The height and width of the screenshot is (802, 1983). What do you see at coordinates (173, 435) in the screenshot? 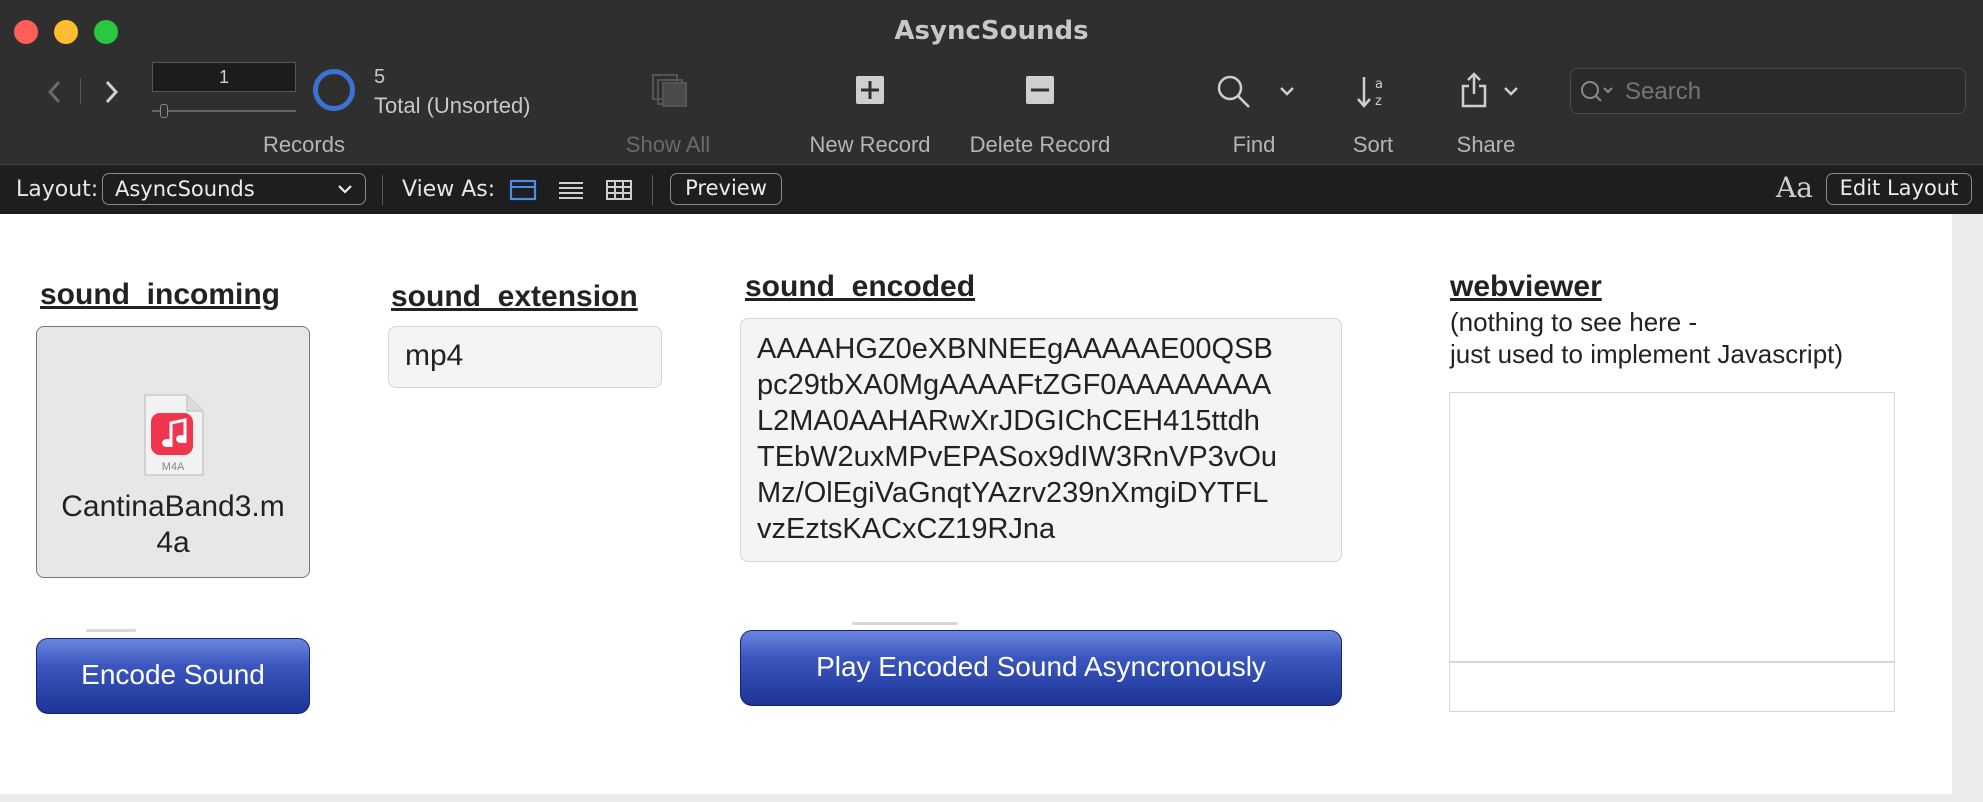
I see `m4a-file-icon: M4A` at bounding box center [173, 435].